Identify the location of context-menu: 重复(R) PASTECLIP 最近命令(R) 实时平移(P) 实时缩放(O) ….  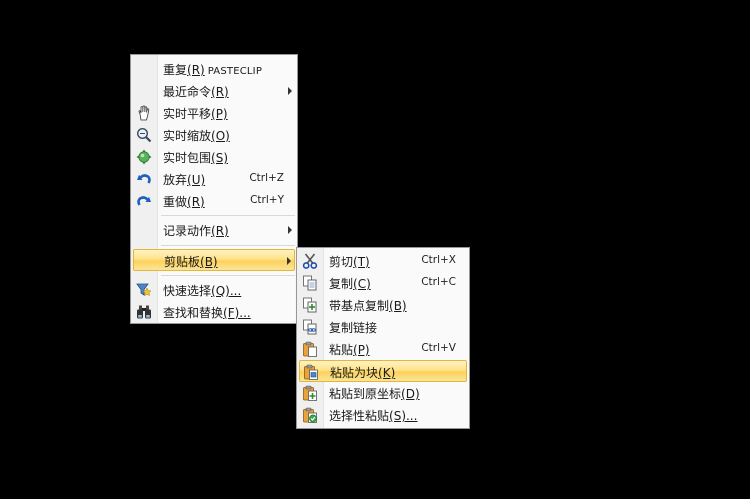
(214, 189).